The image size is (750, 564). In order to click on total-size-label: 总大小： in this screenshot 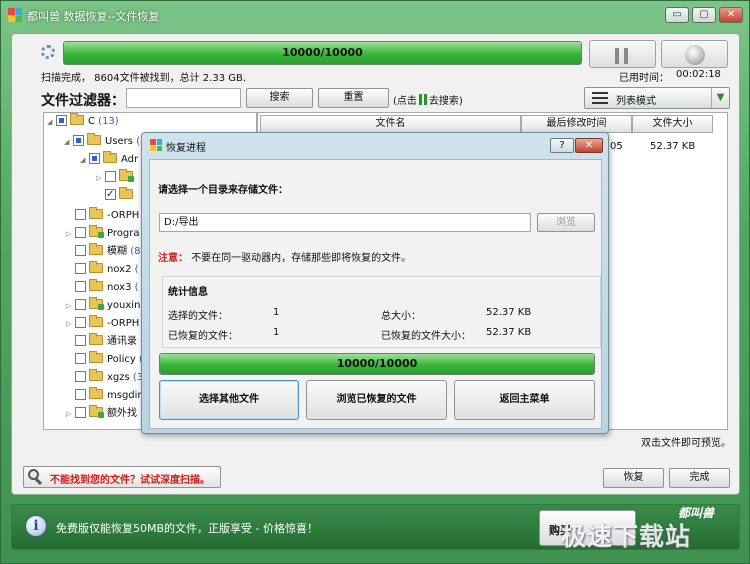, I will do `click(401, 316)`.